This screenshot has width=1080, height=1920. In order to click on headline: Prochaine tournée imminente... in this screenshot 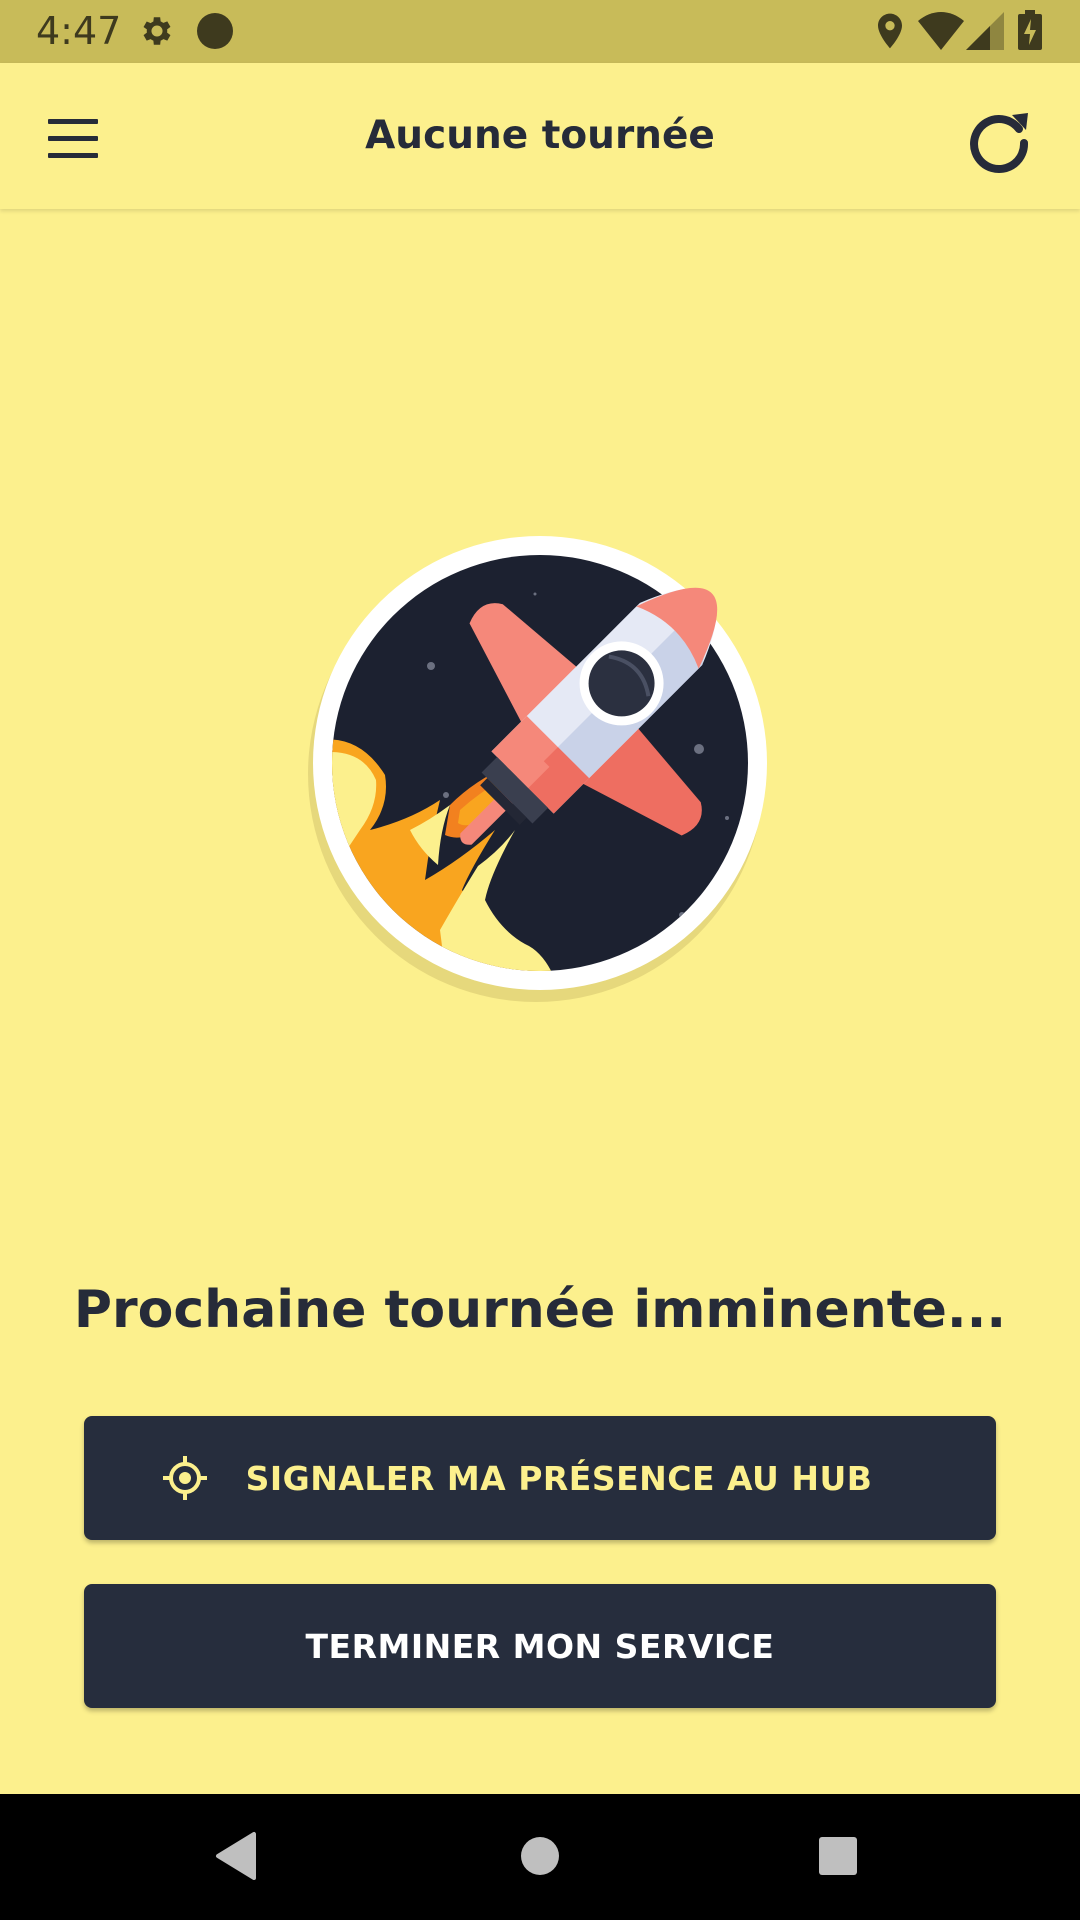, I will do `click(540, 1310)`.